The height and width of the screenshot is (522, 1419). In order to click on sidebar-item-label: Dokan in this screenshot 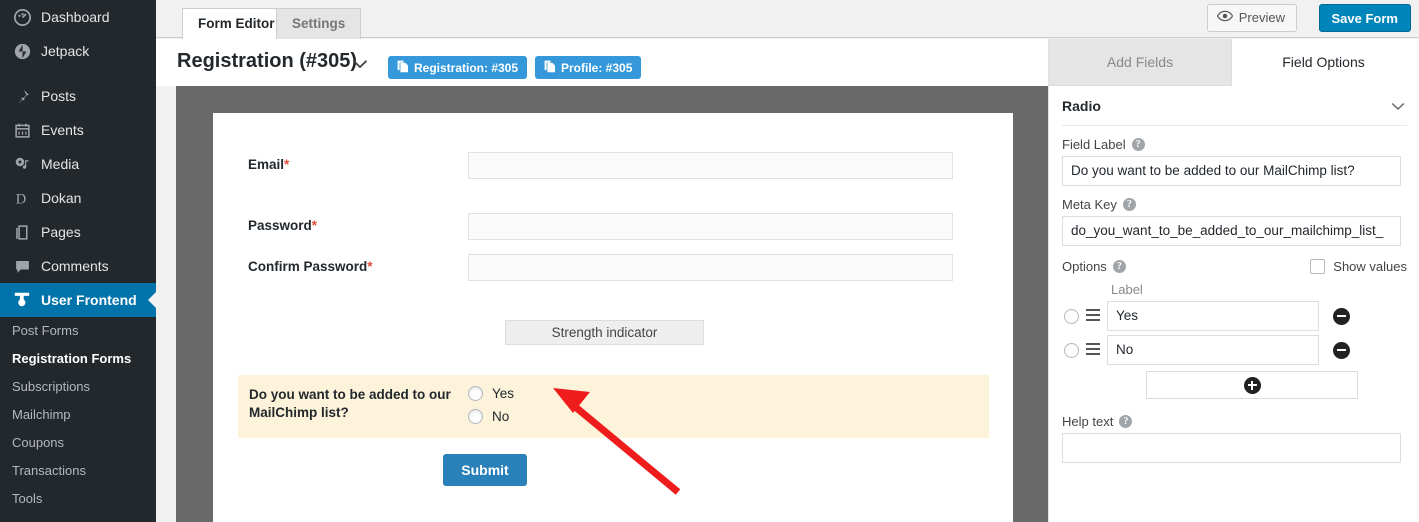, I will do `click(61, 198)`.